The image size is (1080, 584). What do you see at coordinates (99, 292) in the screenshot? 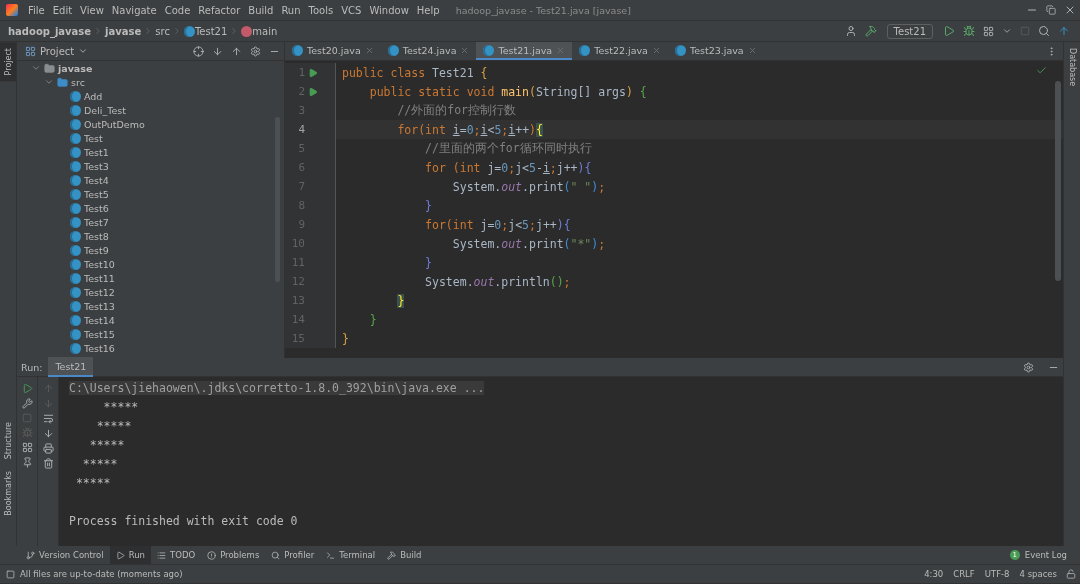
I see `tree-item: Test12` at bounding box center [99, 292].